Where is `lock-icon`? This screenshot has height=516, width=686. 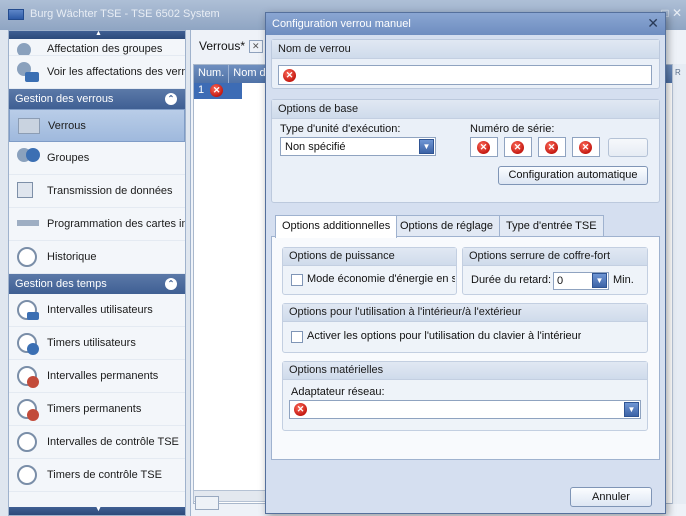
lock-icon is located at coordinates (29, 126).